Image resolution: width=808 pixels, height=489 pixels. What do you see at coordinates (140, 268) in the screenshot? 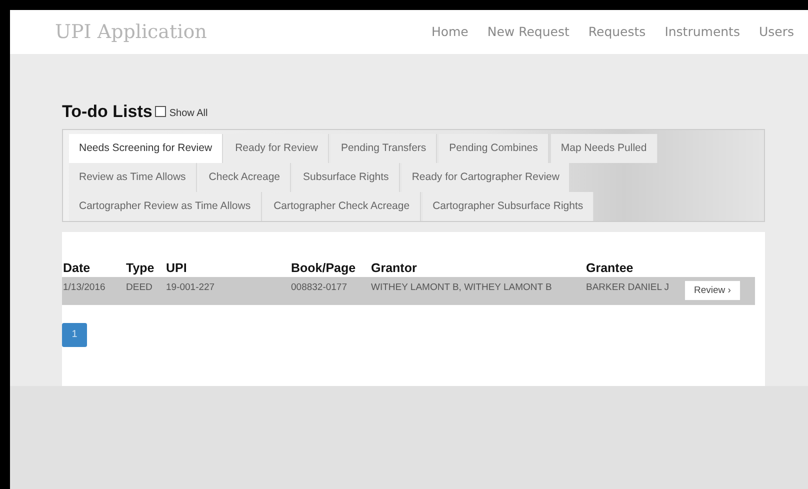
I see `column-header: Type` at bounding box center [140, 268].